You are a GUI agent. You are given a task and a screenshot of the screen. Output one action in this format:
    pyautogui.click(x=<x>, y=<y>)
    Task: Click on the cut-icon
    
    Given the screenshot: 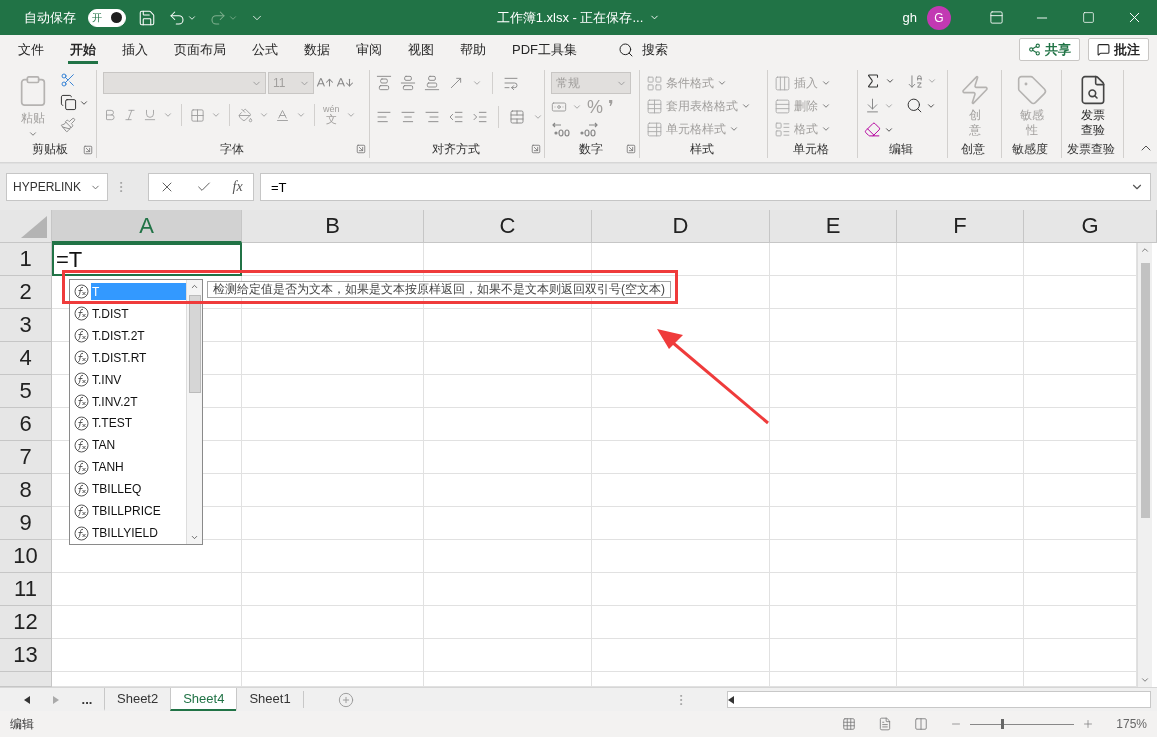 What is the action you would take?
    pyautogui.click(x=68, y=80)
    